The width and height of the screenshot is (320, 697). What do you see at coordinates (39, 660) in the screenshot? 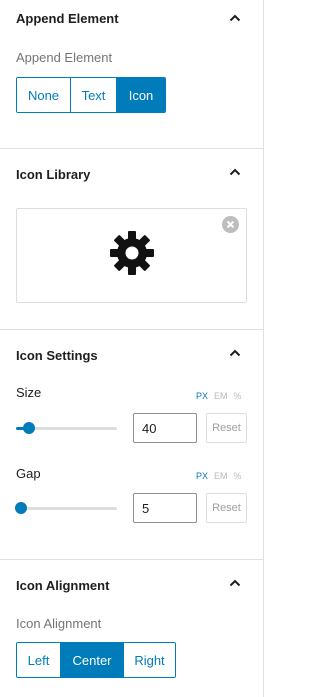
I see `align-left-button: Left` at bounding box center [39, 660].